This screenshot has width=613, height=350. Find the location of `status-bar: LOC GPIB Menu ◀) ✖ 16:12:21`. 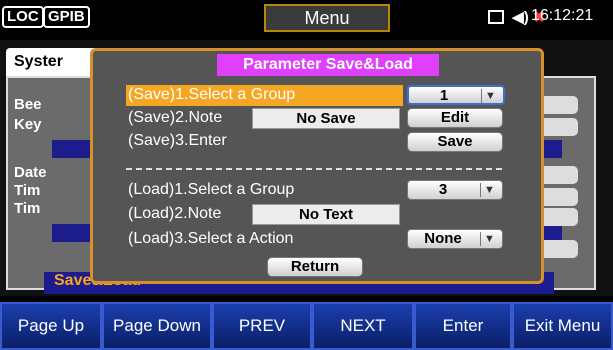

status-bar: LOC GPIB Menu ◀) ✖ 16:12:21 is located at coordinates (306, 17).